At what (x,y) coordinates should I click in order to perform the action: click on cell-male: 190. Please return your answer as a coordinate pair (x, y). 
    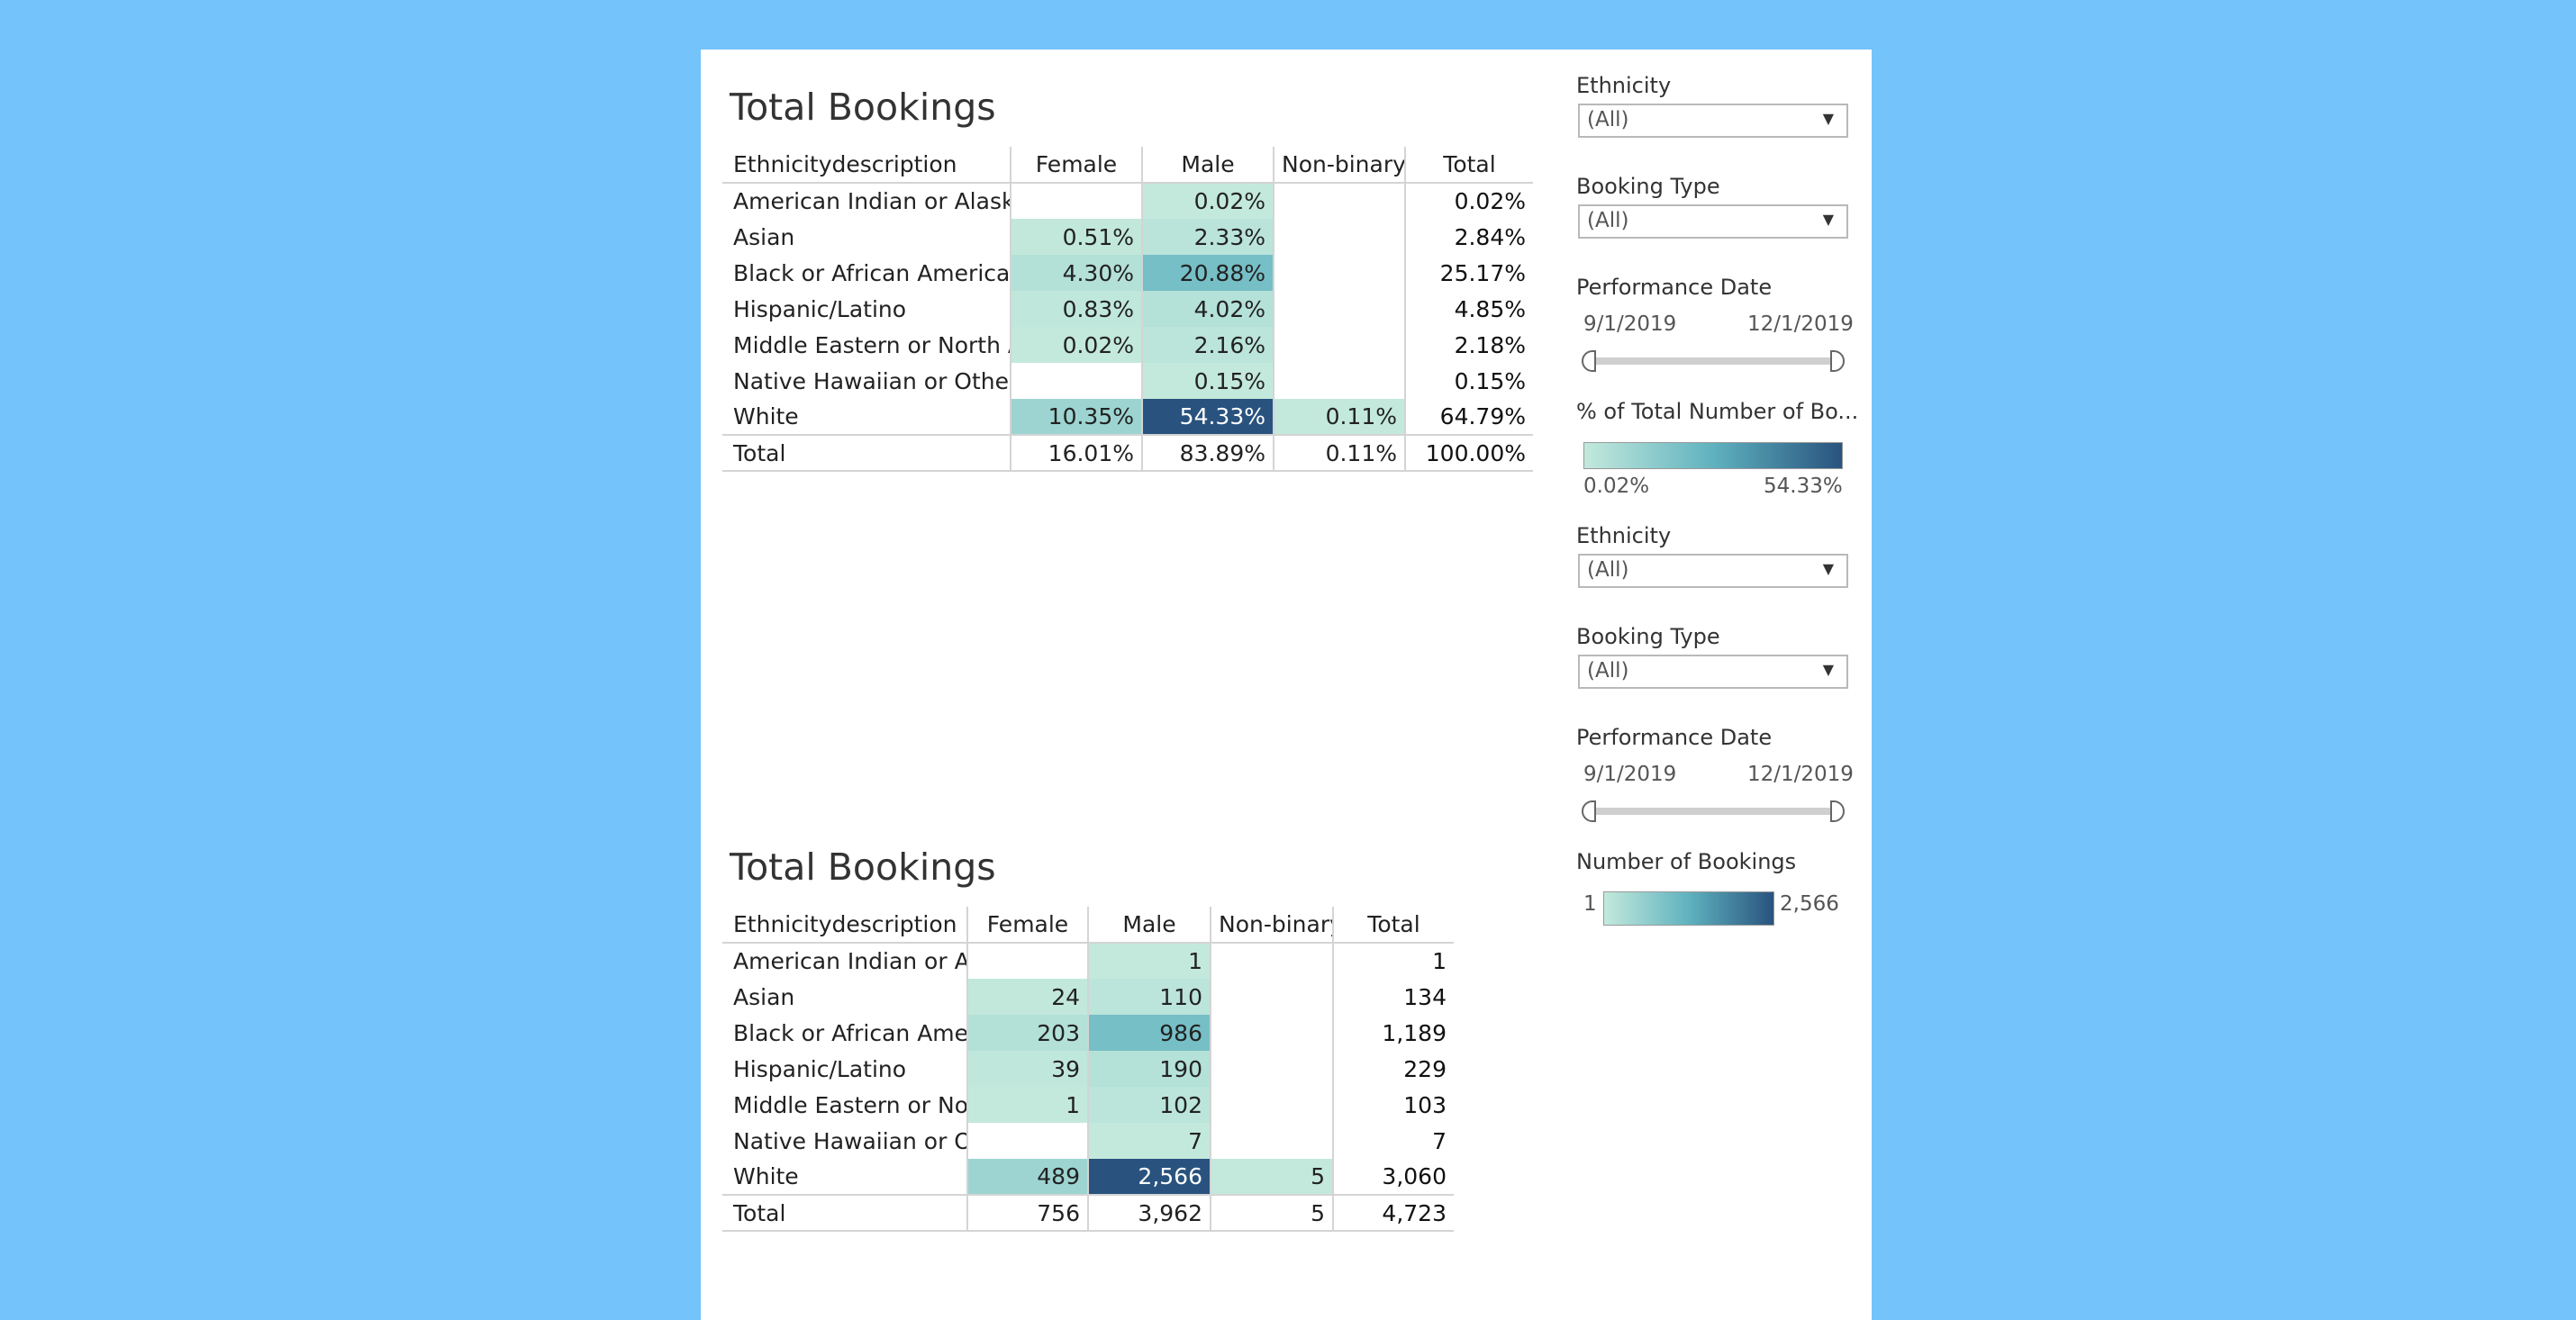
    Looking at the image, I should click on (1149, 1069).